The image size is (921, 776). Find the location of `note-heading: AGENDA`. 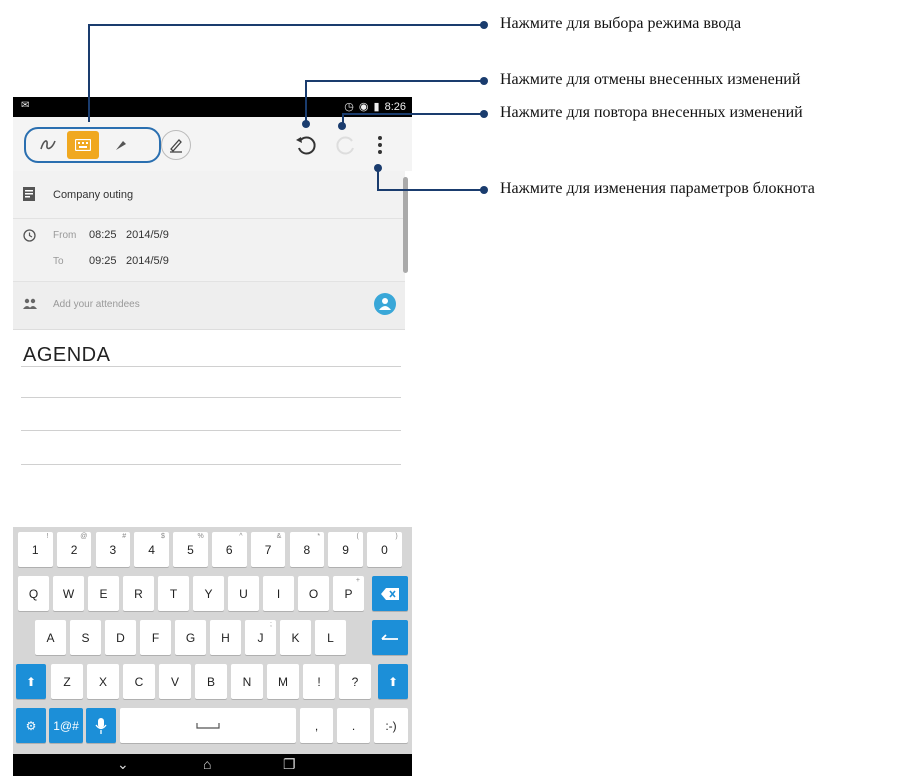

note-heading: AGENDA is located at coordinates (67, 355).